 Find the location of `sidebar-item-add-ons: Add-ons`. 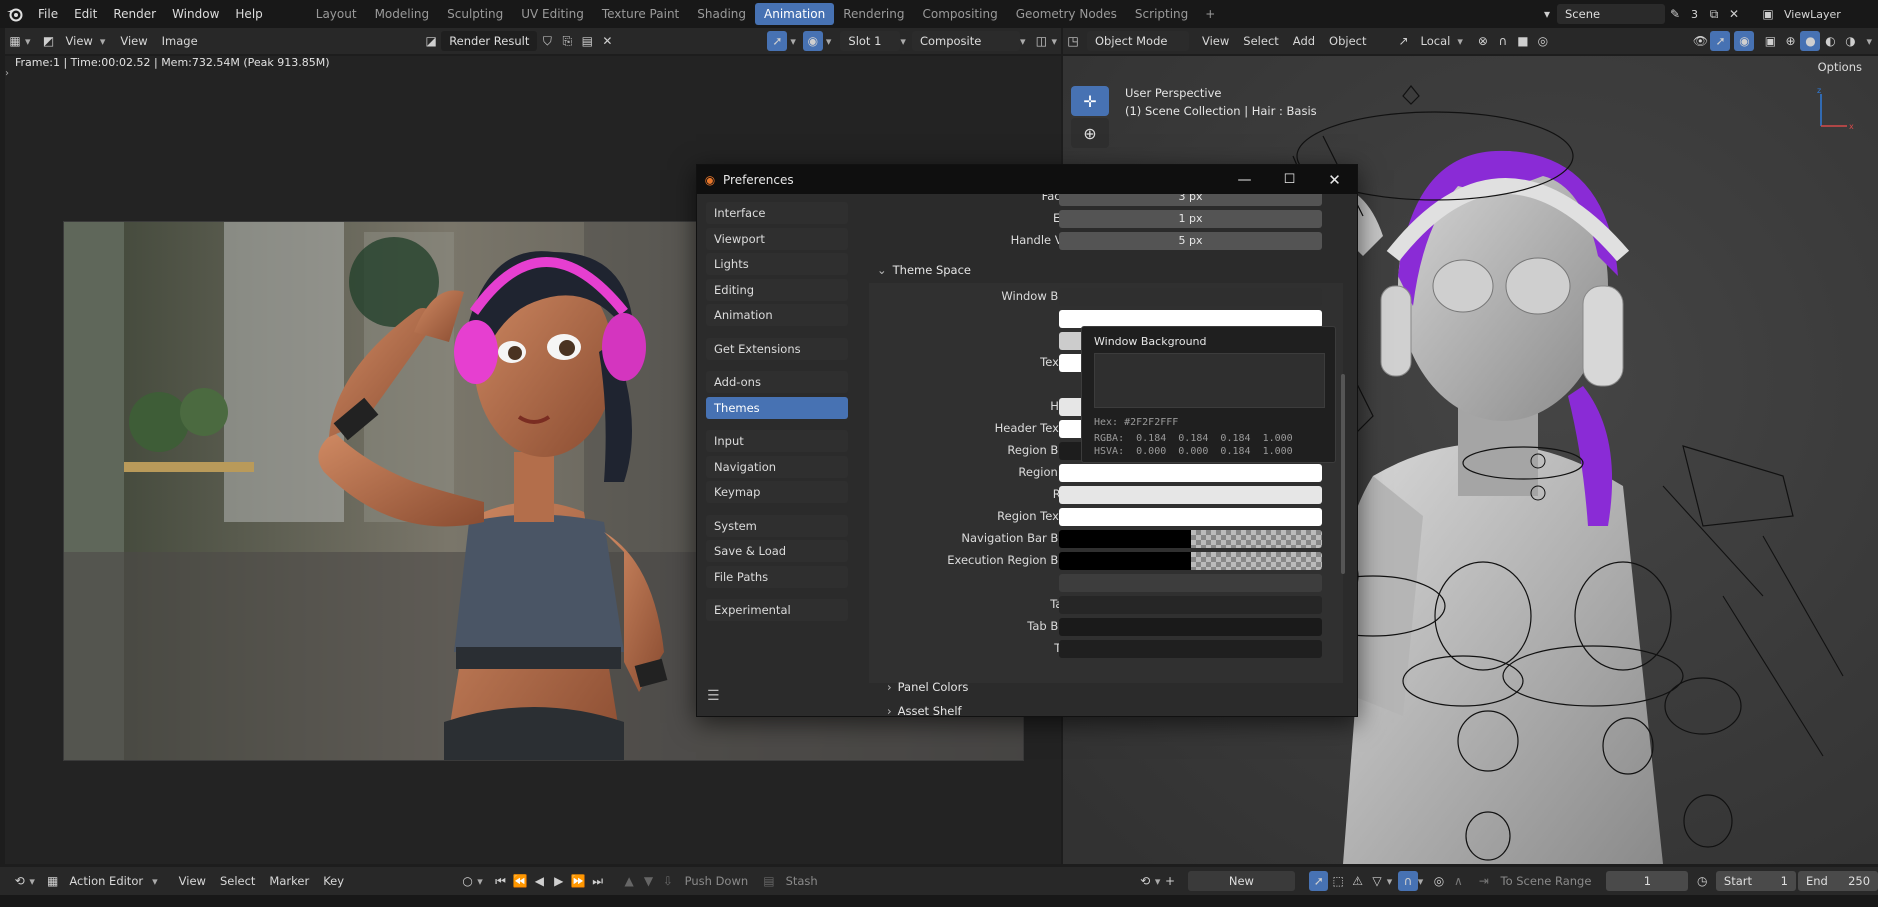

sidebar-item-add-ons: Add-ons is located at coordinates (777, 382).